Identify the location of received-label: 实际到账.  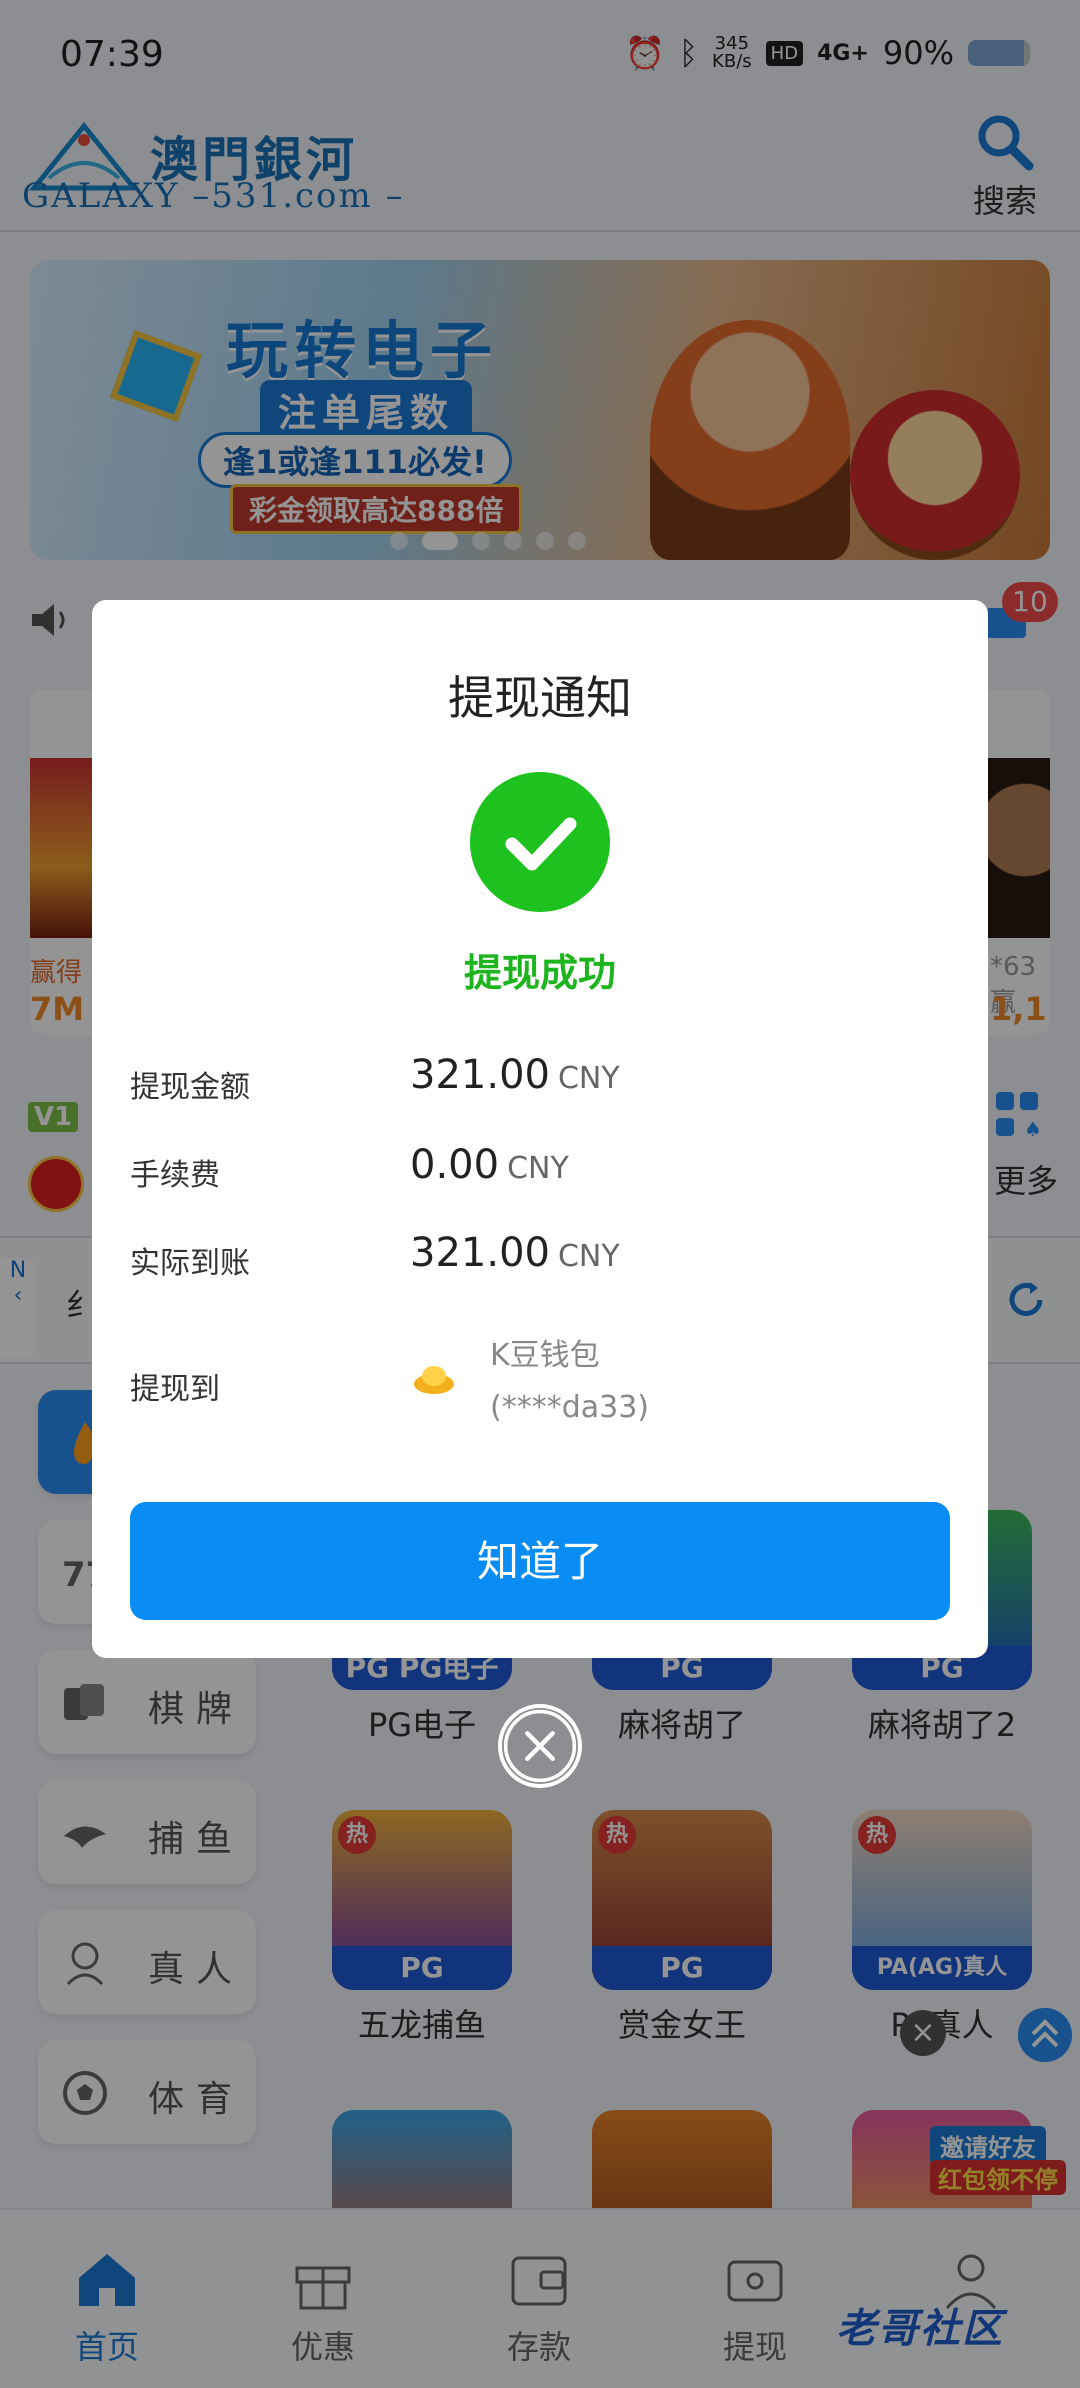
(190, 1263).